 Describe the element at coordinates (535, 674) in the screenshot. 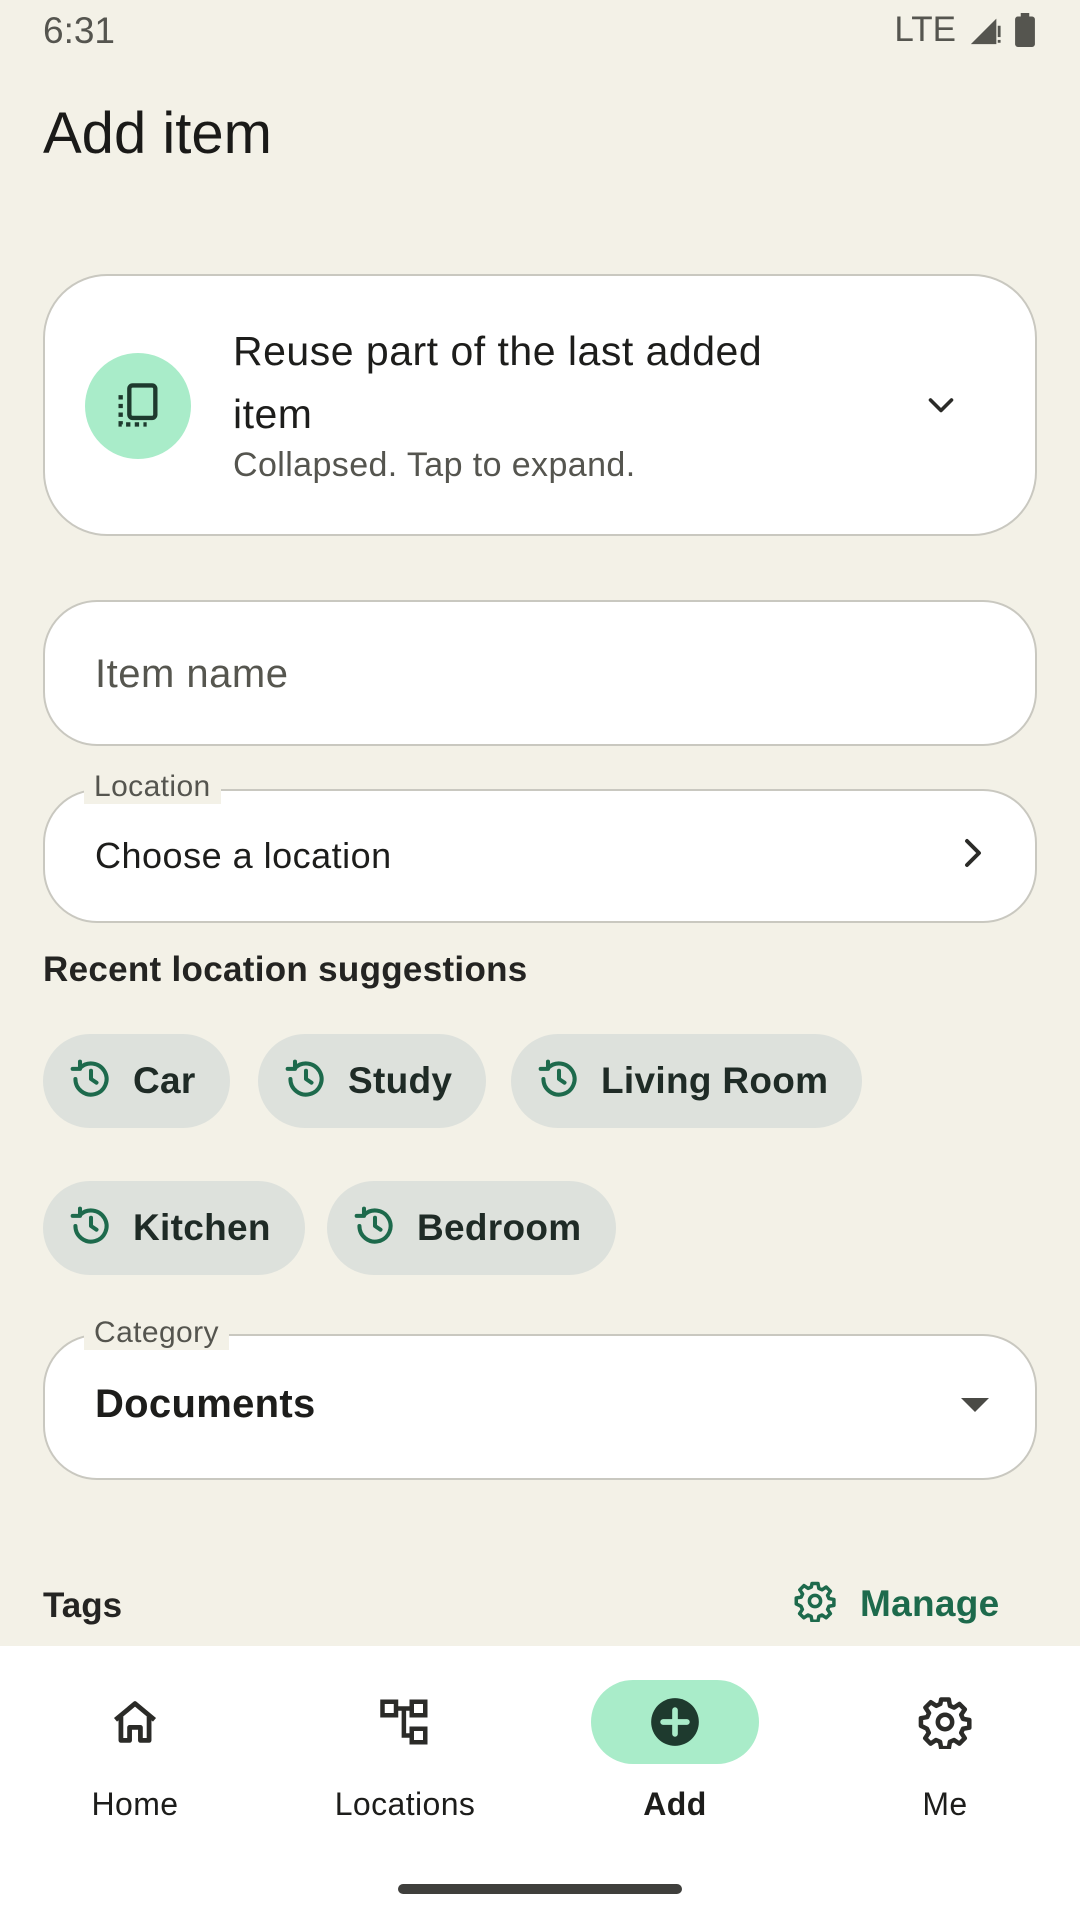

I see `item-name-input` at that location.